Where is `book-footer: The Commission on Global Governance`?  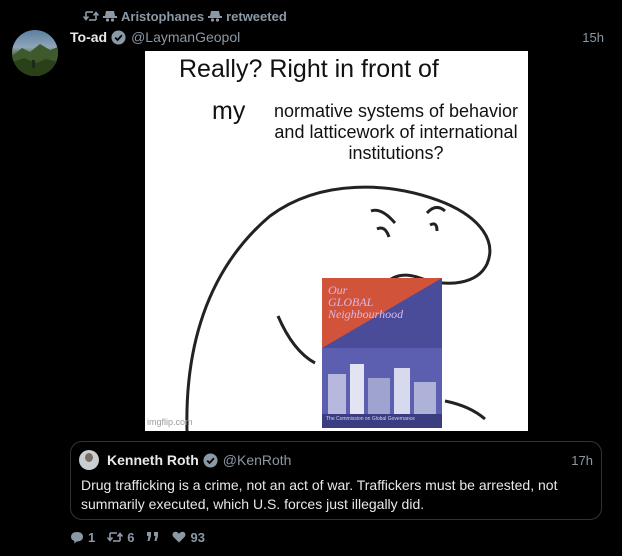 book-footer: The Commission on Global Governance is located at coordinates (370, 419).